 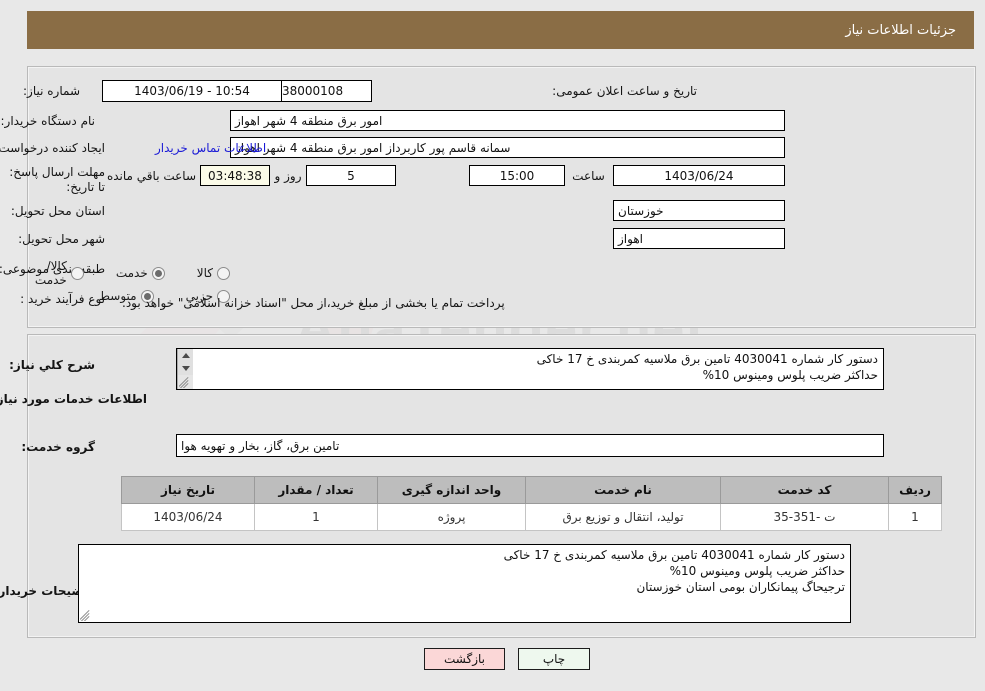 I want to click on scroll-down-icon, so click(x=185, y=368).